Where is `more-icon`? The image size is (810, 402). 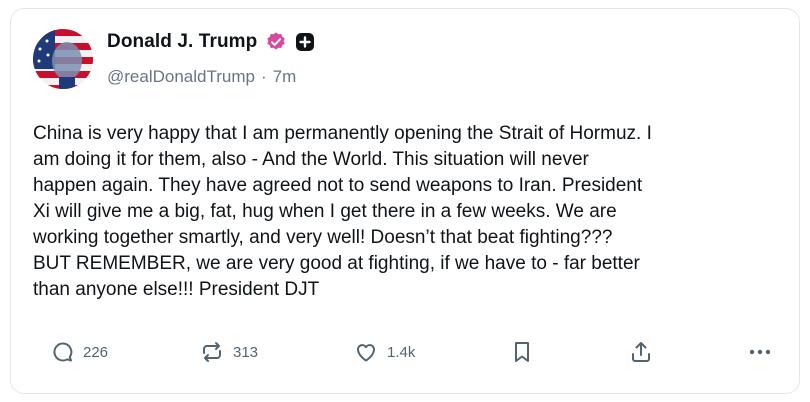
more-icon is located at coordinates (760, 352).